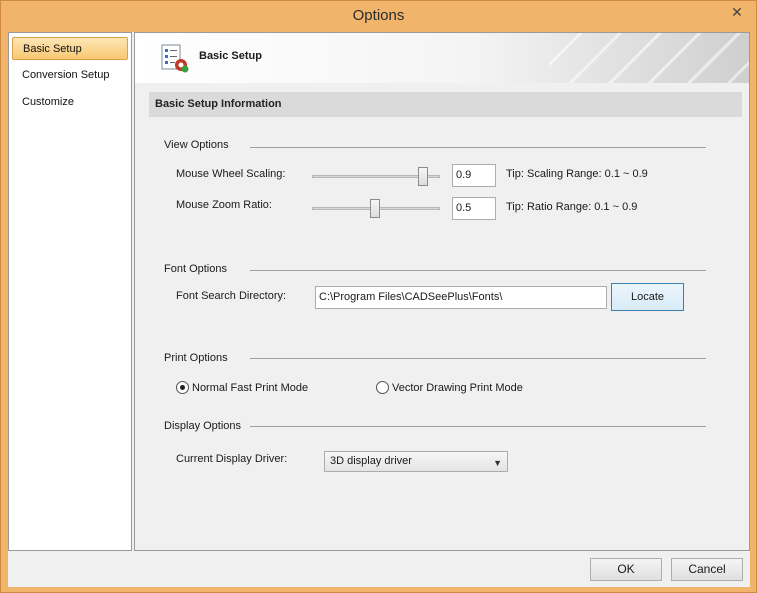  What do you see at coordinates (376, 176) in the screenshot?
I see `mouse-wheel-scaling-slider` at bounding box center [376, 176].